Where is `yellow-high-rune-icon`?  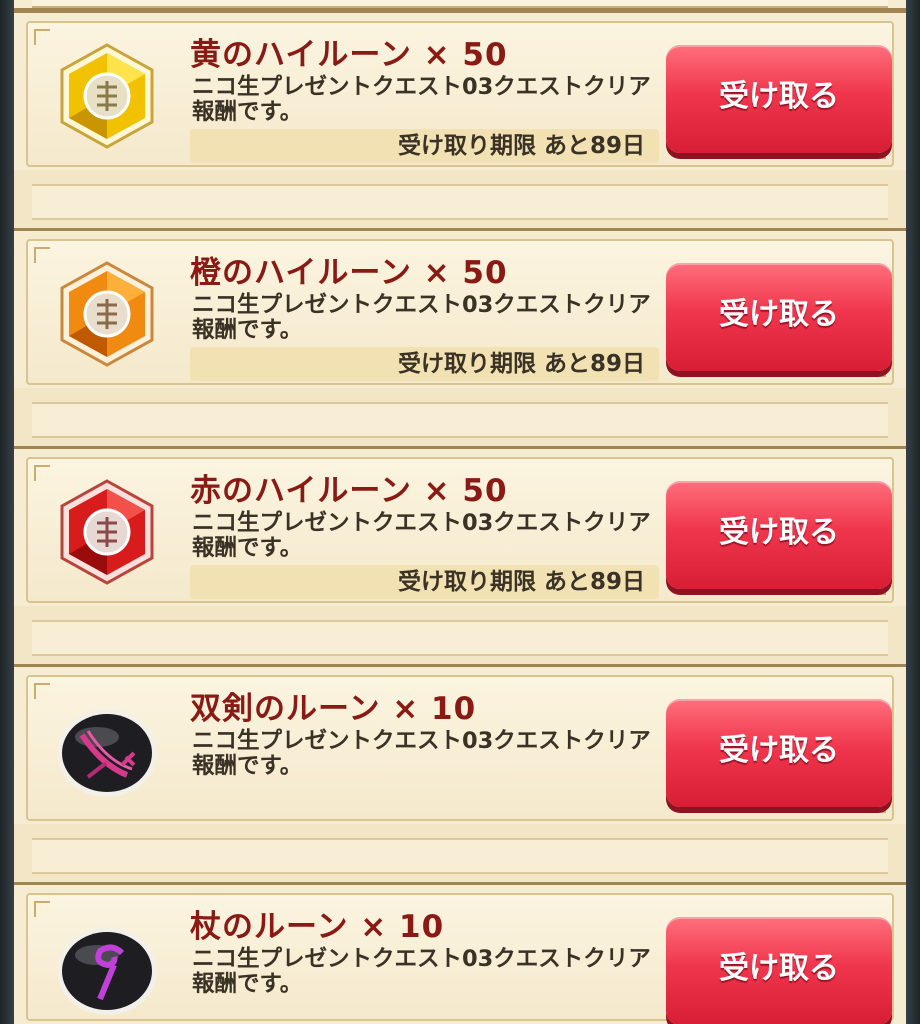
yellow-high-rune-icon is located at coordinates (107, 96).